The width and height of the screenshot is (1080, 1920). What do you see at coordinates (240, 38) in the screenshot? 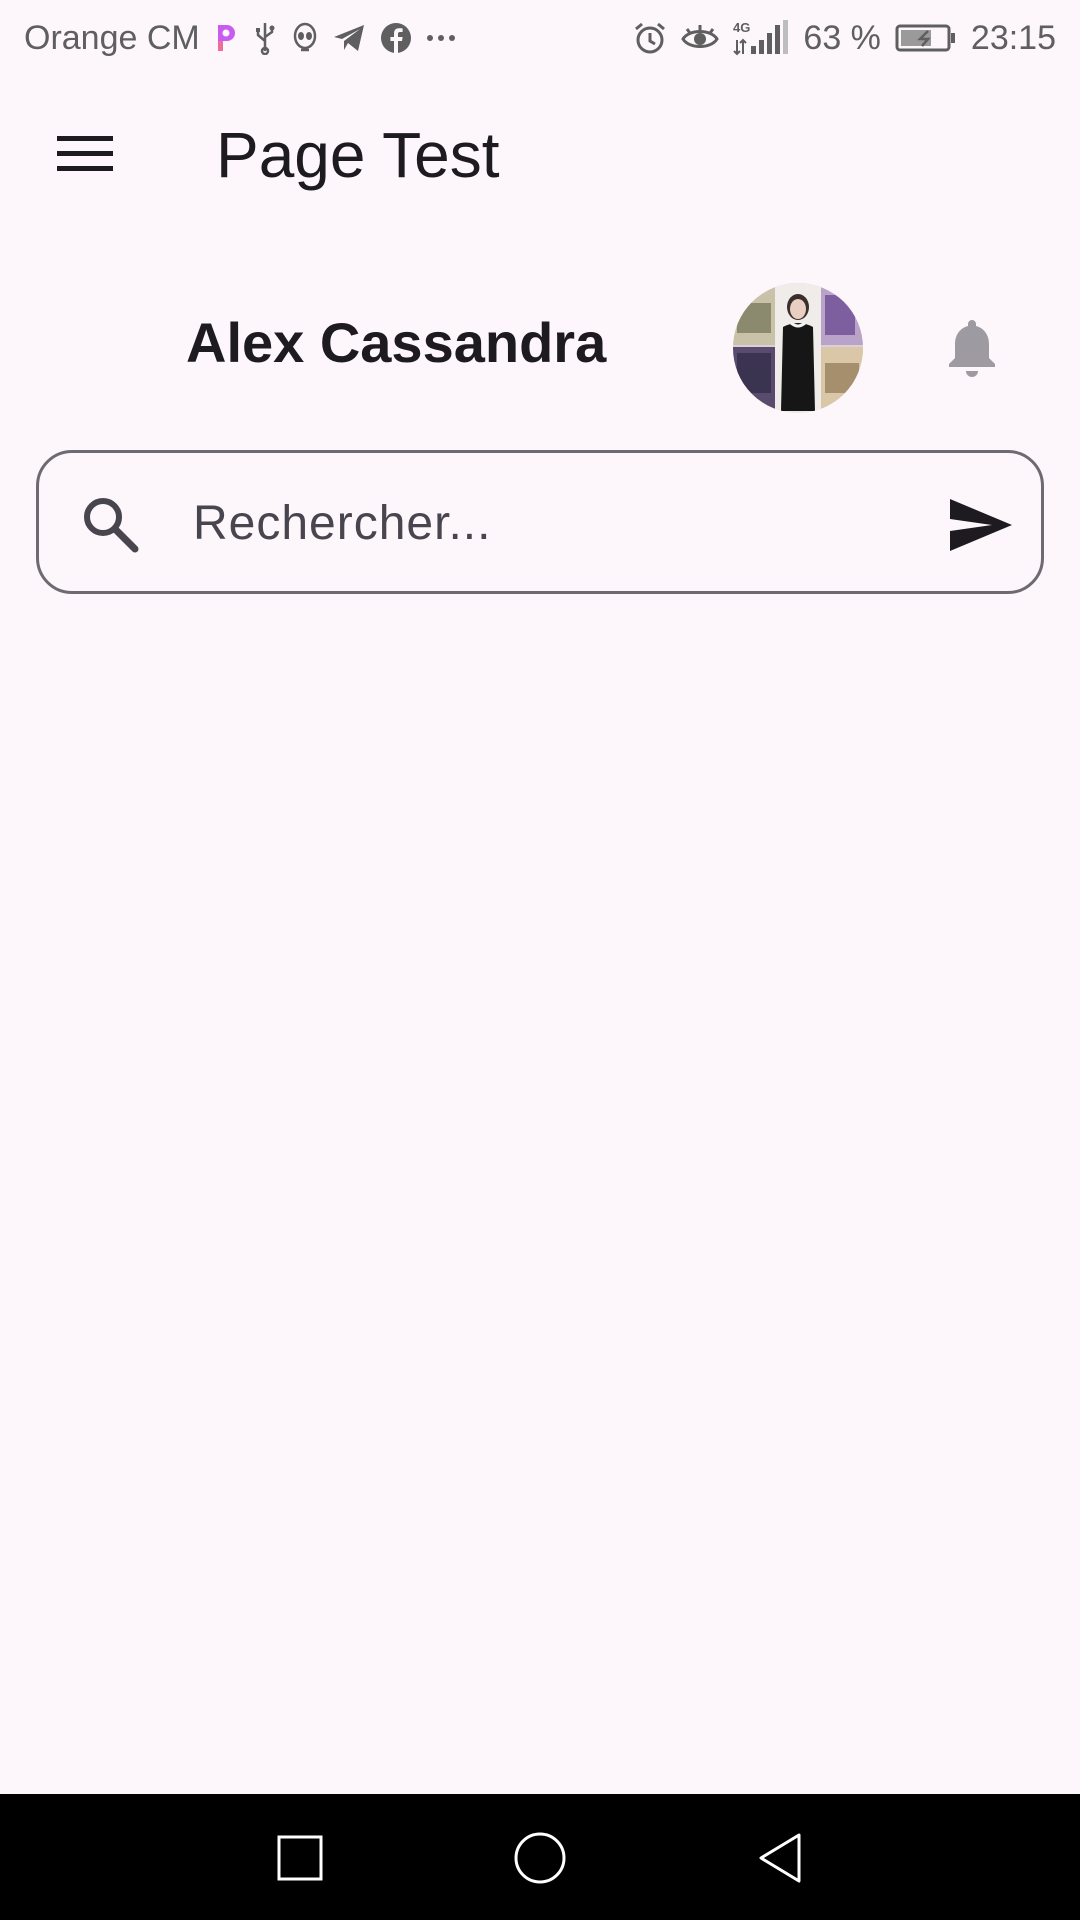
I see `status-left: Orange CM` at bounding box center [240, 38].